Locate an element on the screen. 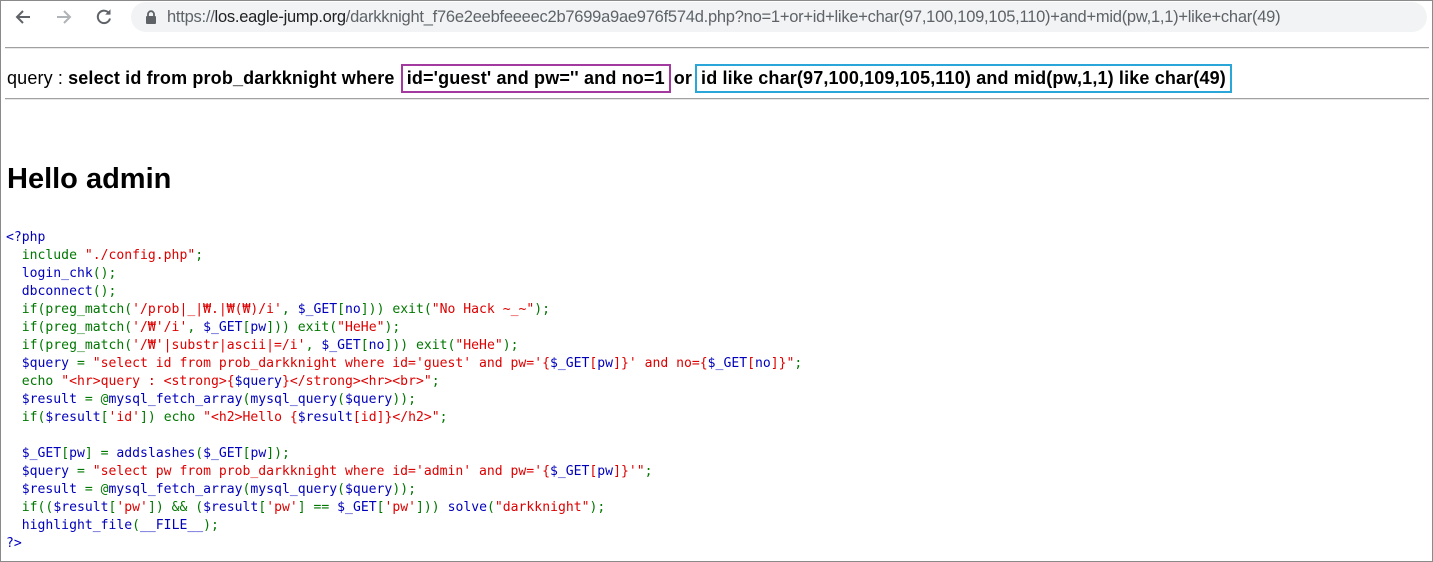  code-token: ])) is located at coordinates (432, 507).